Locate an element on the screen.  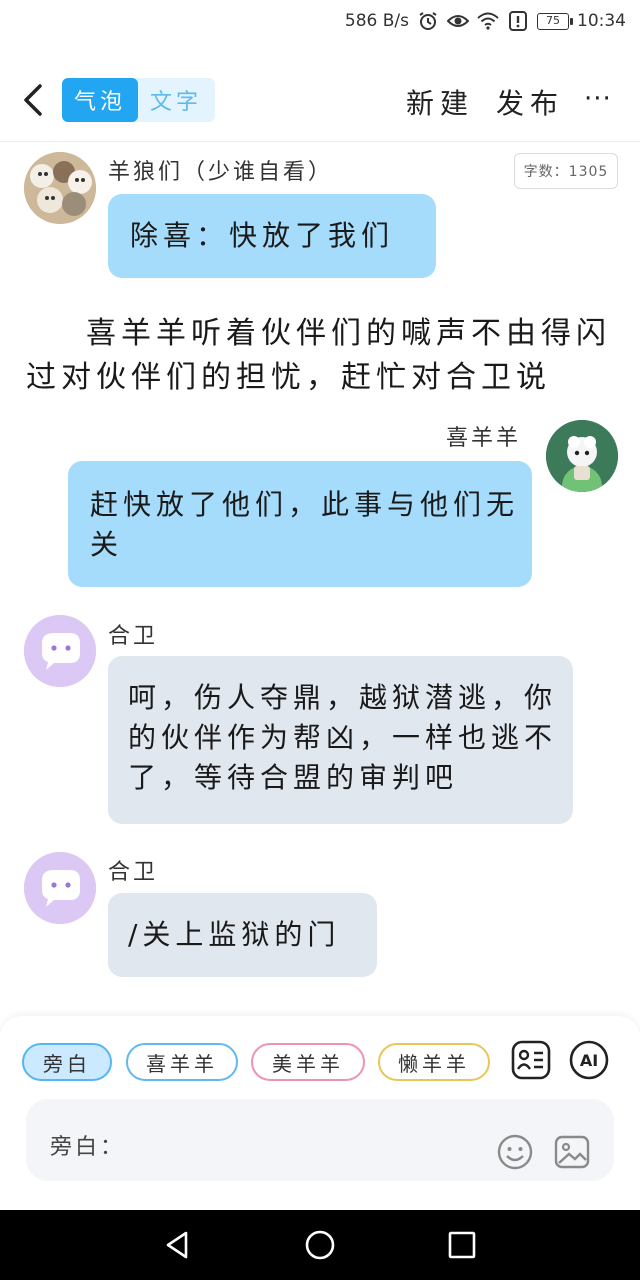
chat-bubble: 呵，伤人夺鼎，越狱潜逃，你的伙伴作为帮凶，一样也逃不了，等待合盟的审判吧 is located at coordinates (340, 740).